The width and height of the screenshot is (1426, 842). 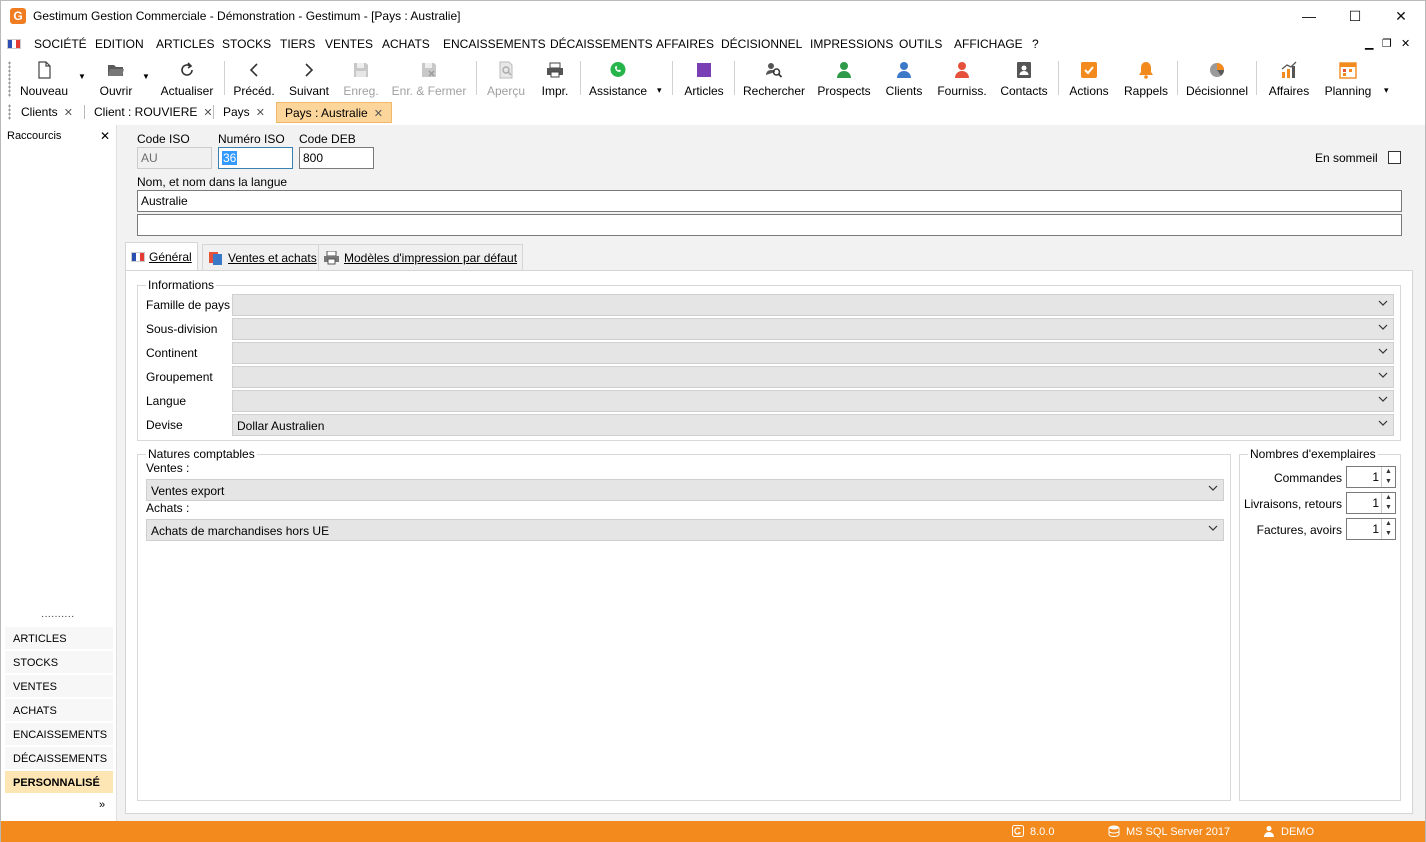 What do you see at coordinates (1309, 16) in the screenshot?
I see `minimize-button: —` at bounding box center [1309, 16].